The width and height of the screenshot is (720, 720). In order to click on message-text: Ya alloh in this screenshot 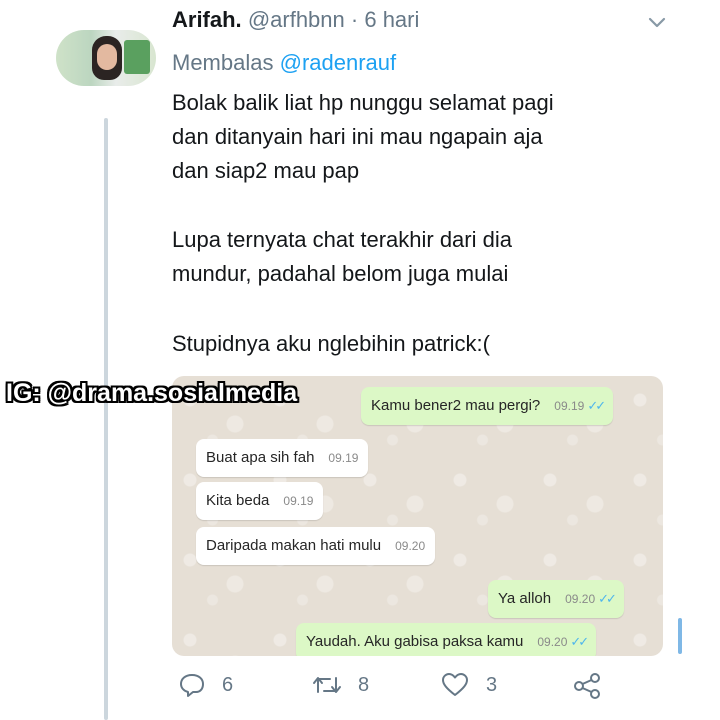, I will do `click(525, 598)`.